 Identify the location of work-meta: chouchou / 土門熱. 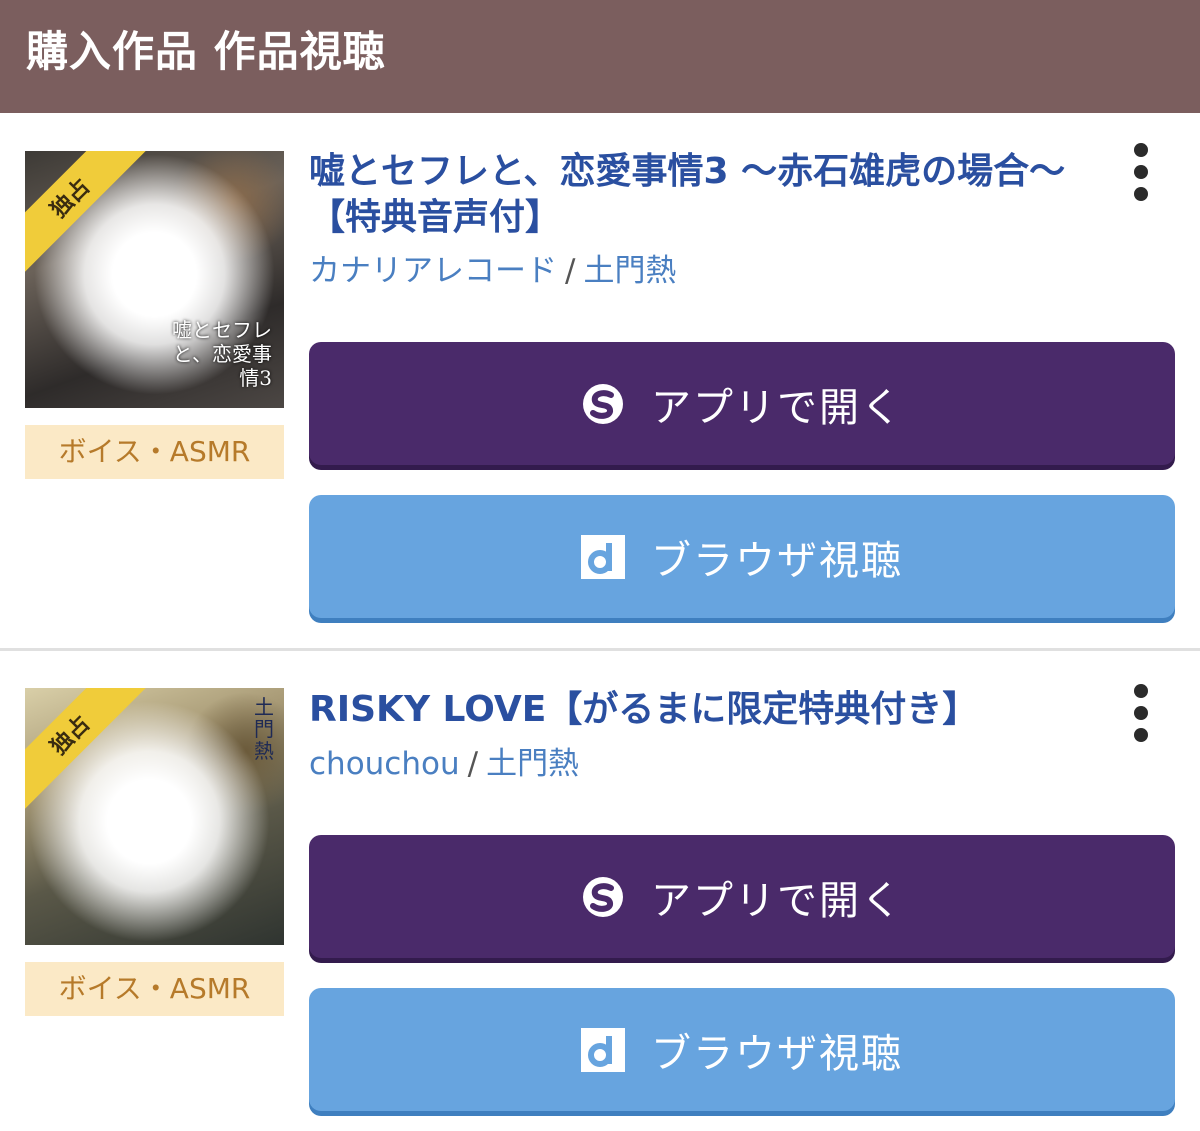
(444, 764).